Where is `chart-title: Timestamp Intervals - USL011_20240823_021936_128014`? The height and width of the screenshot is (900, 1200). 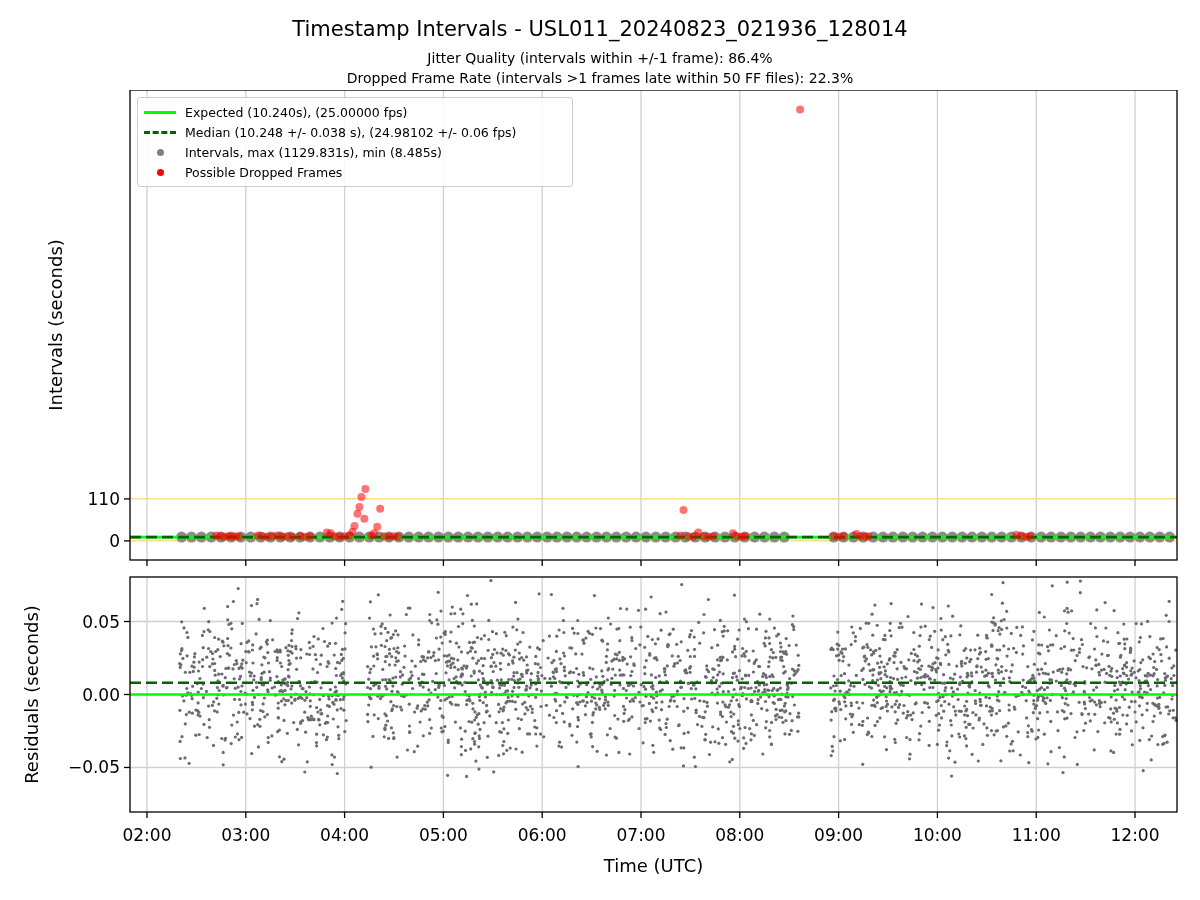 chart-title: Timestamp Intervals - USL011_20240823_021936_128014 is located at coordinates (600, 30).